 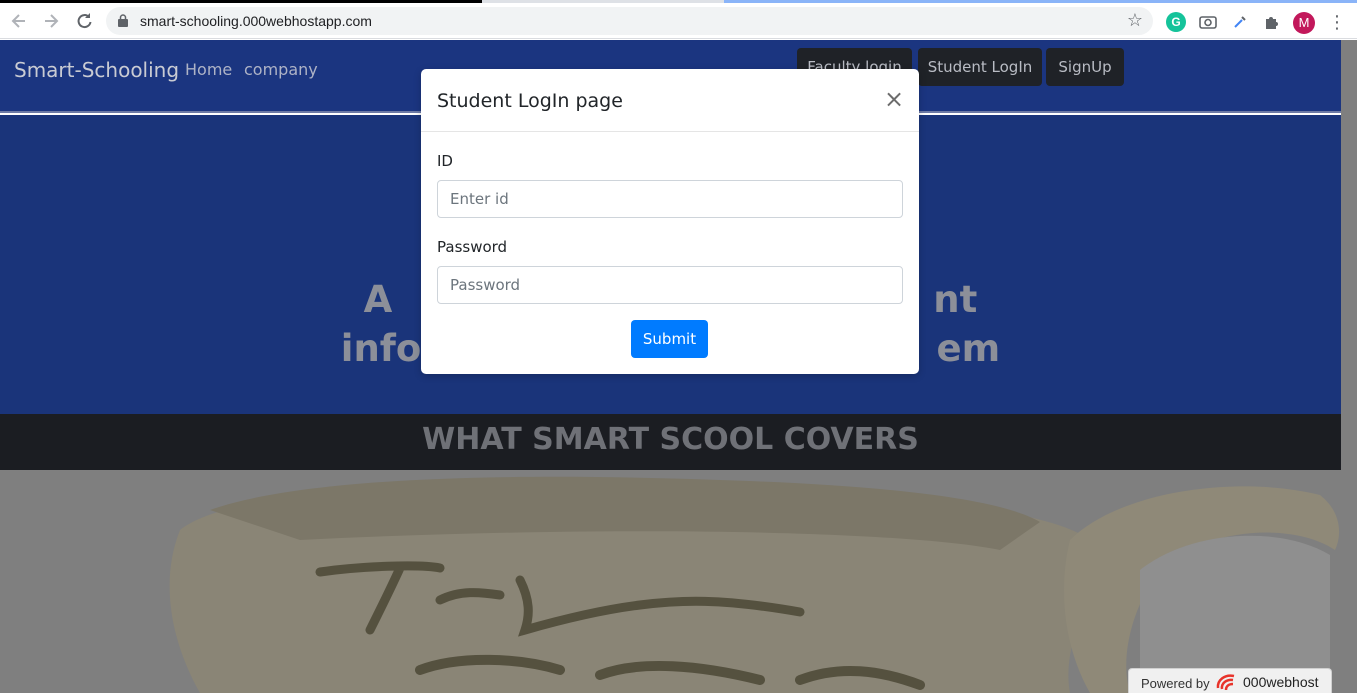 I want to click on scrollbar-gutter, so click(x=1349, y=366).